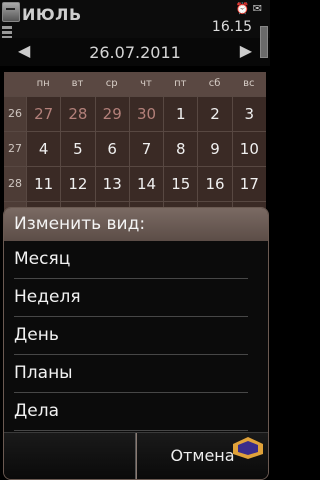  What do you see at coordinates (248, 149) in the screenshot?
I see `day-cell: 10` at bounding box center [248, 149].